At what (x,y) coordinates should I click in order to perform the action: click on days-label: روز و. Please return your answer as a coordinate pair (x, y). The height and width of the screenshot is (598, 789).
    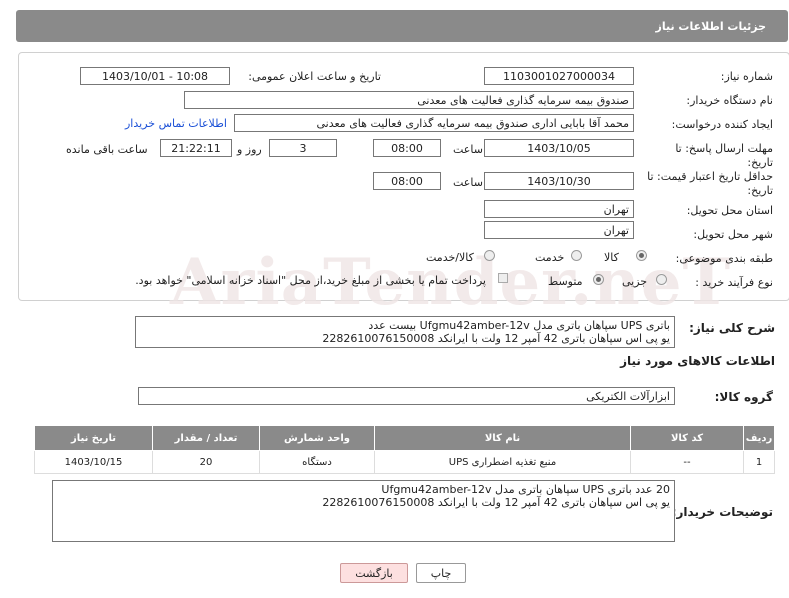
    Looking at the image, I should click on (249, 149).